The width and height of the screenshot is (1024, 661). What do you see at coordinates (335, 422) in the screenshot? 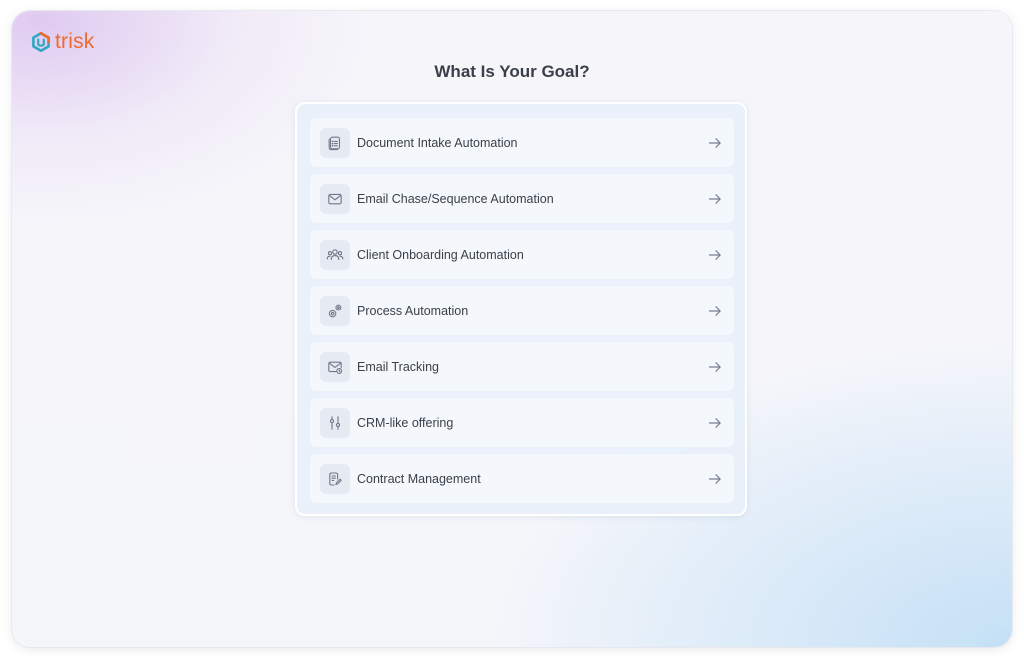
I see `sliders-icon` at bounding box center [335, 422].